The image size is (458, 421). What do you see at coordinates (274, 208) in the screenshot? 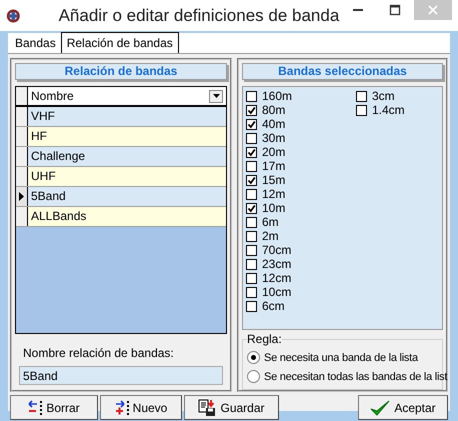
I see `checkbox-label: 10m` at bounding box center [274, 208].